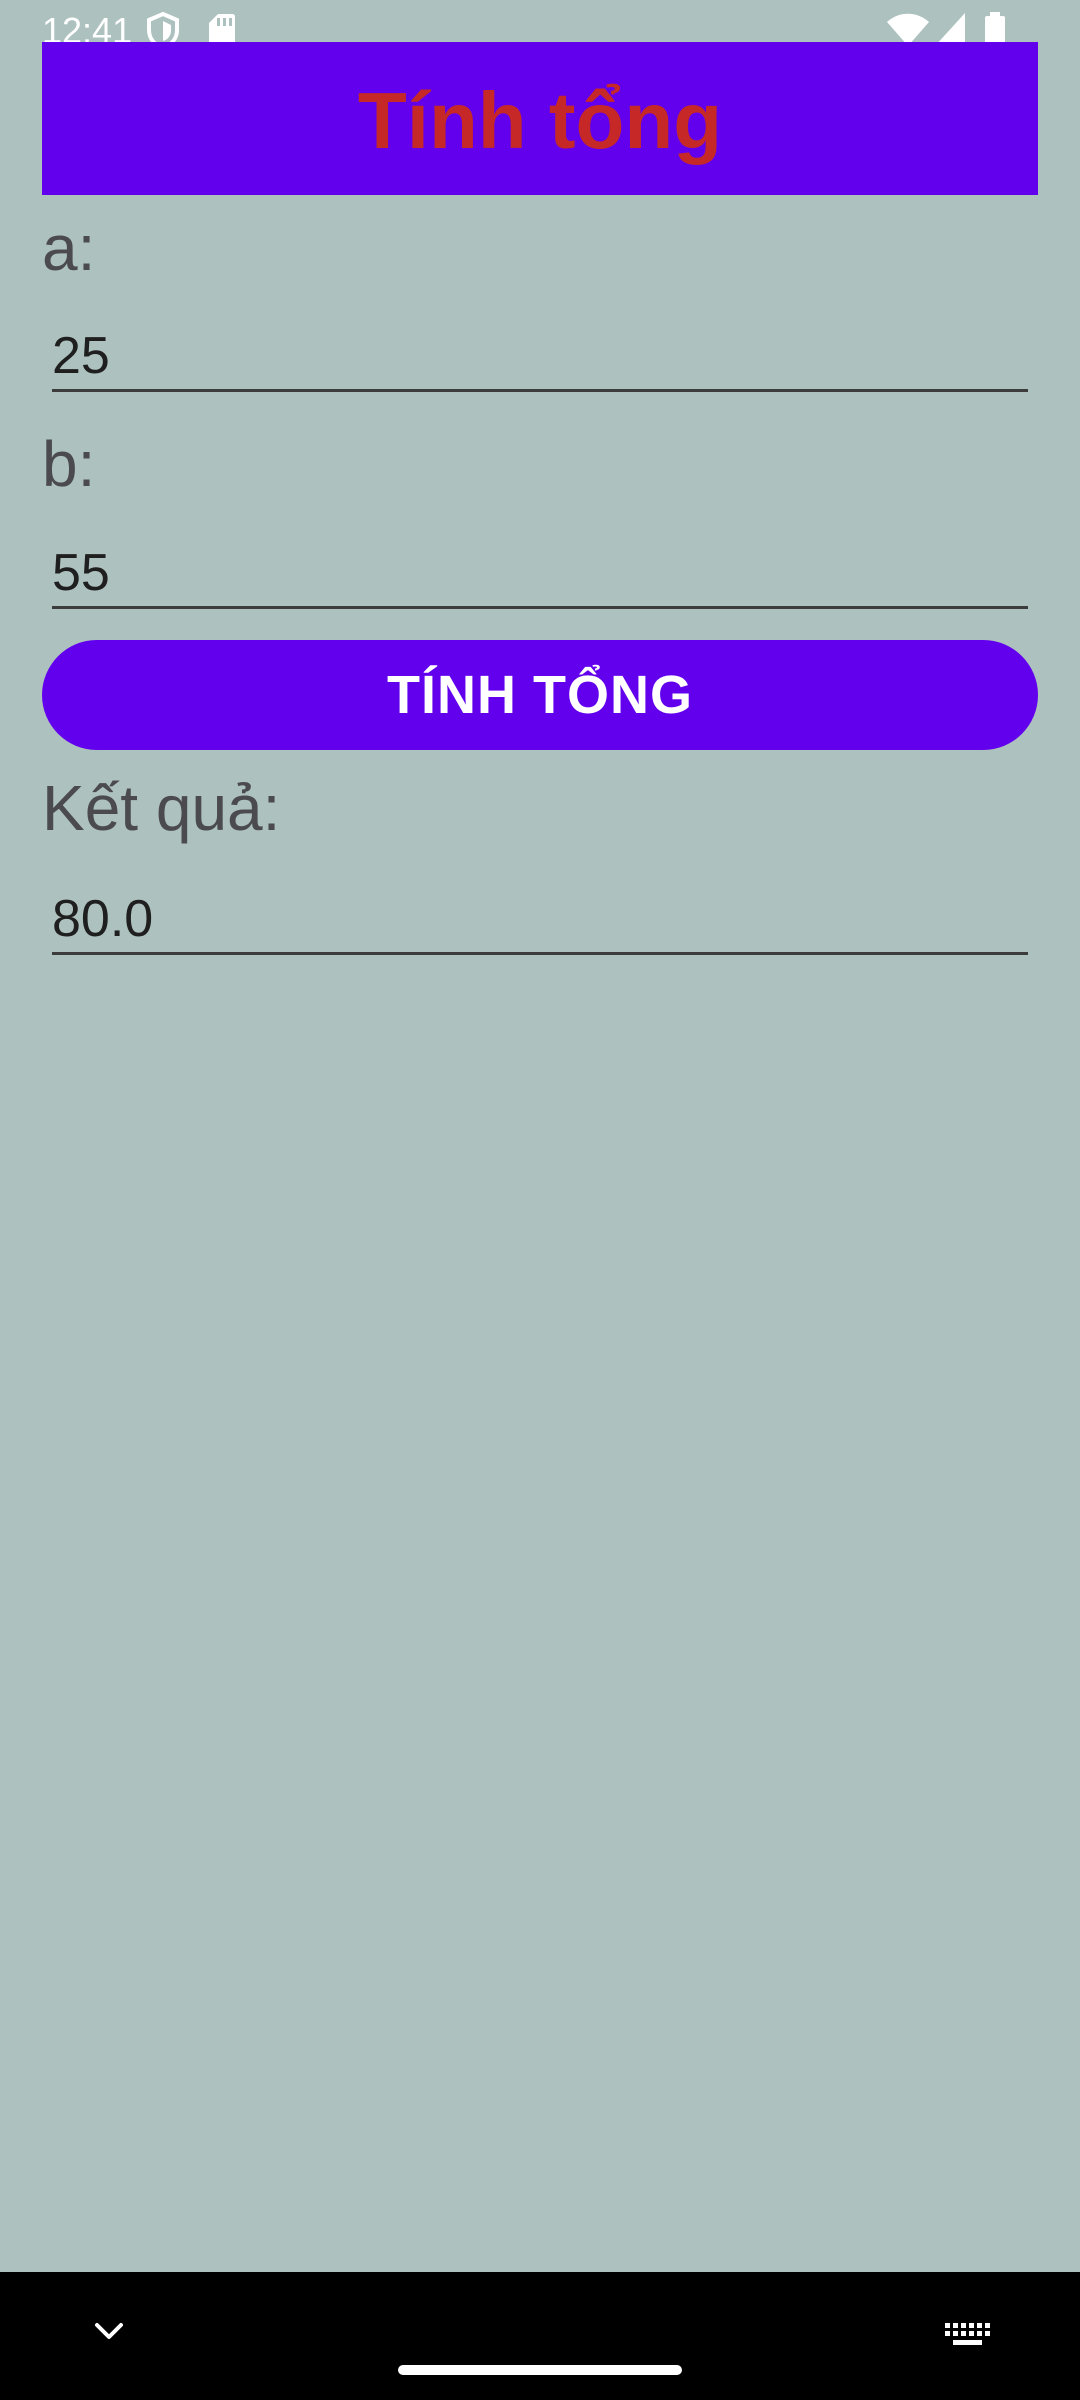 The height and width of the screenshot is (2400, 1080). I want to click on page-title: Tính tổng, so click(540, 120).